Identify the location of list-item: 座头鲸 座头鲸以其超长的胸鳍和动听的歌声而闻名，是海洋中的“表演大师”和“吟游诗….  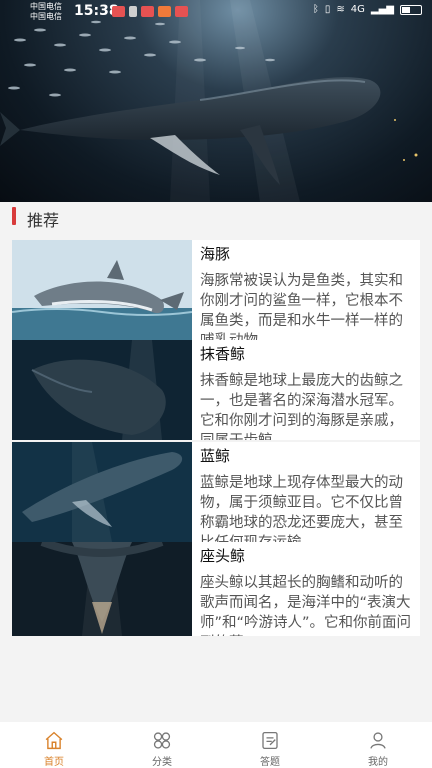
(216, 589).